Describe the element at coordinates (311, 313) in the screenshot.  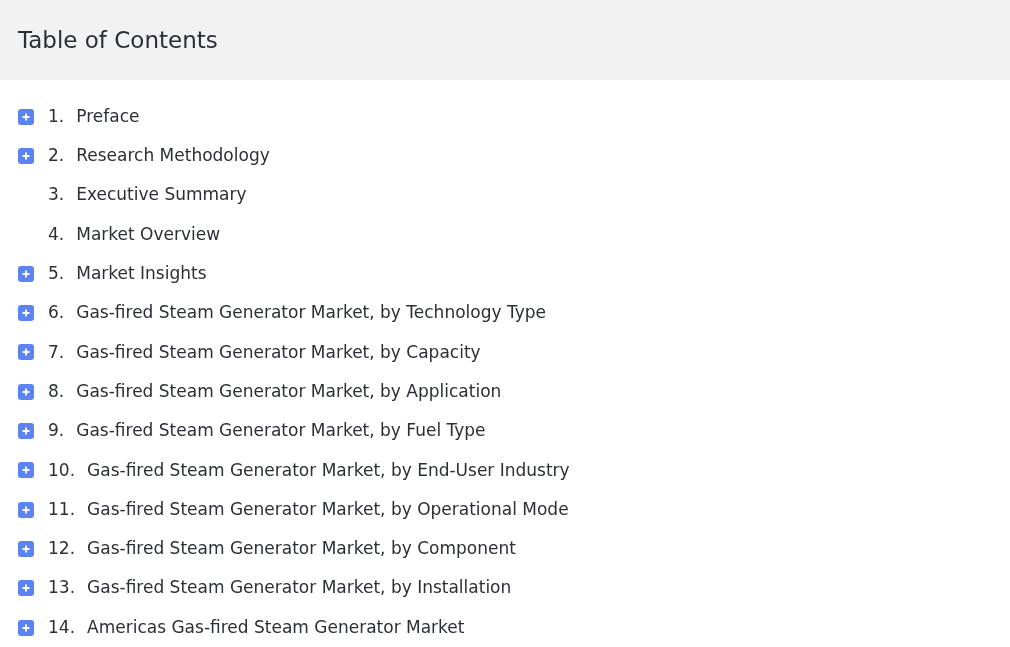
I see `toc-link: Gas-fired Steam Generator Market, by Technology Type` at that location.